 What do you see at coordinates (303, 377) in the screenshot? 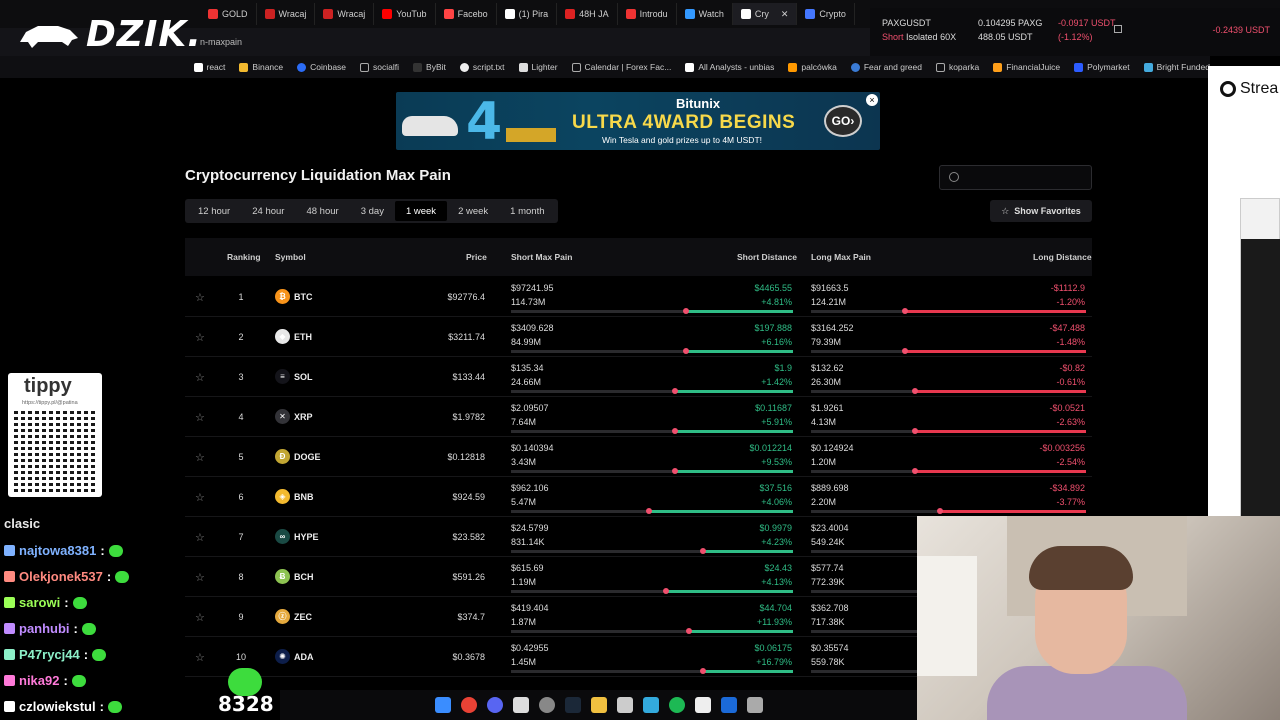
I see `row-symbol: SOL` at bounding box center [303, 377].